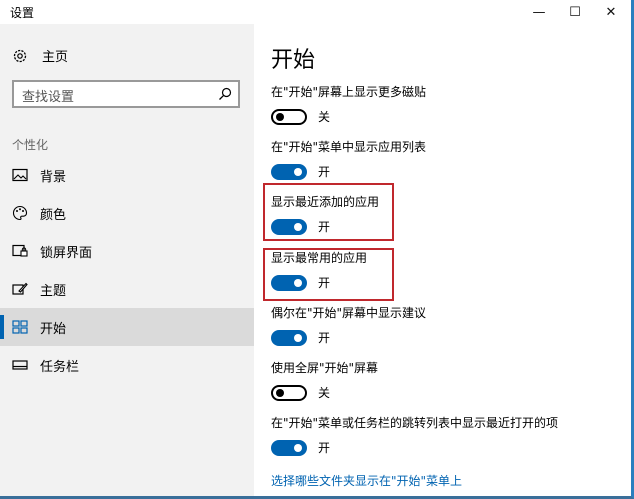 The image size is (634, 499). Describe the element at coordinates (366, 480) in the screenshot. I see `choose-folders-link: 选择哪些文件夹显示在"开始"菜单上` at that location.